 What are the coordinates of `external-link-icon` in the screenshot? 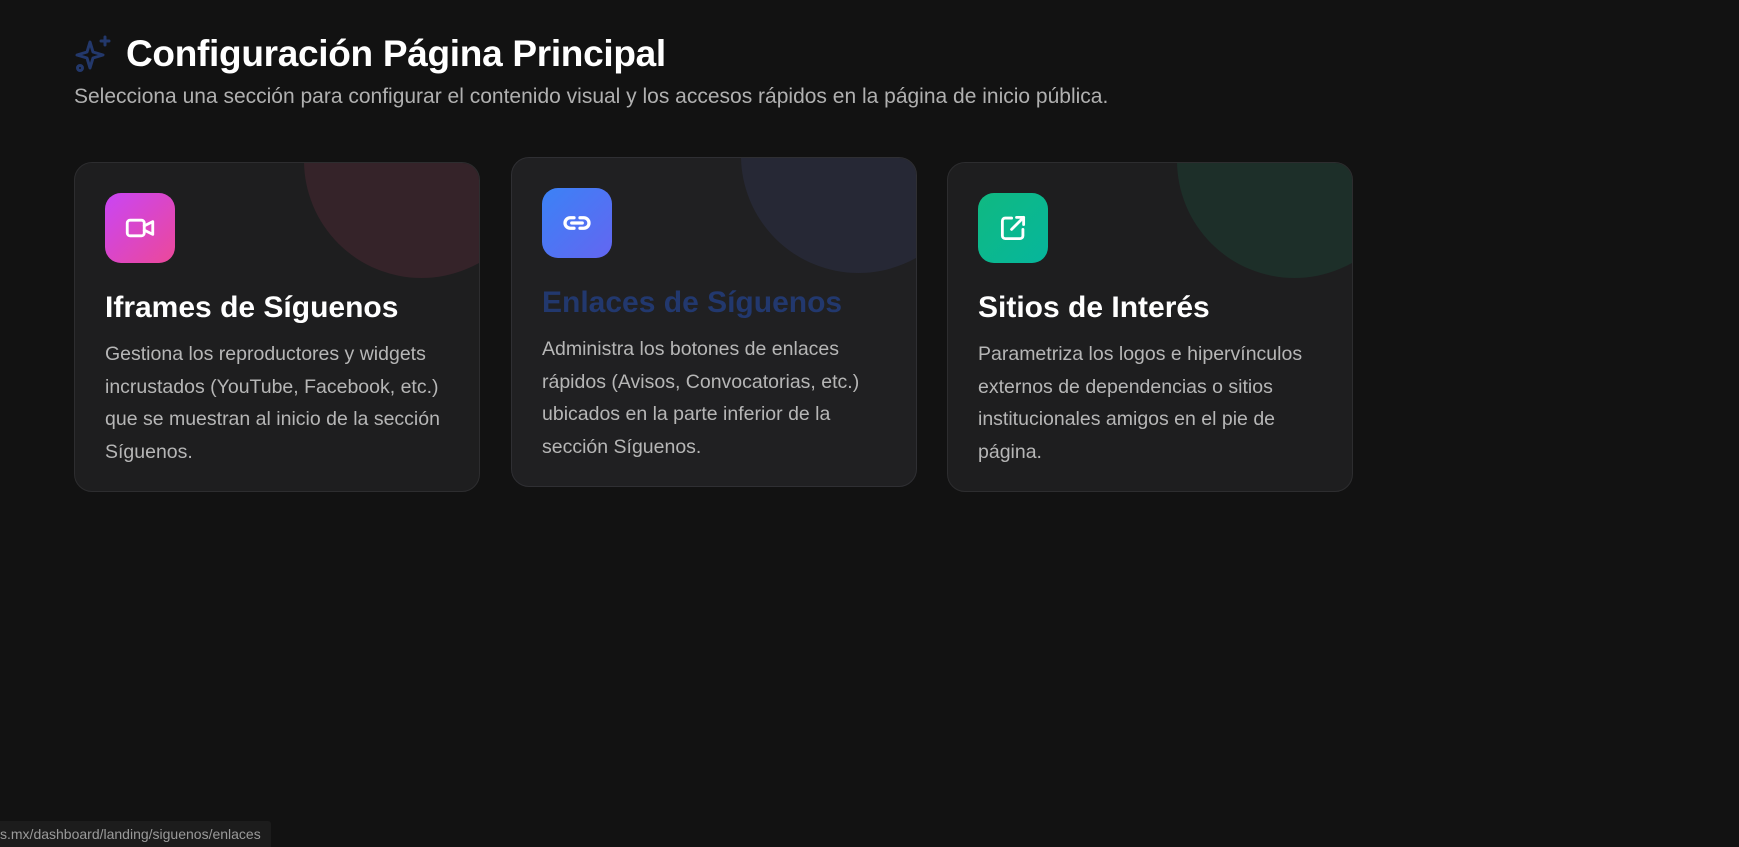 It's located at (1013, 228).